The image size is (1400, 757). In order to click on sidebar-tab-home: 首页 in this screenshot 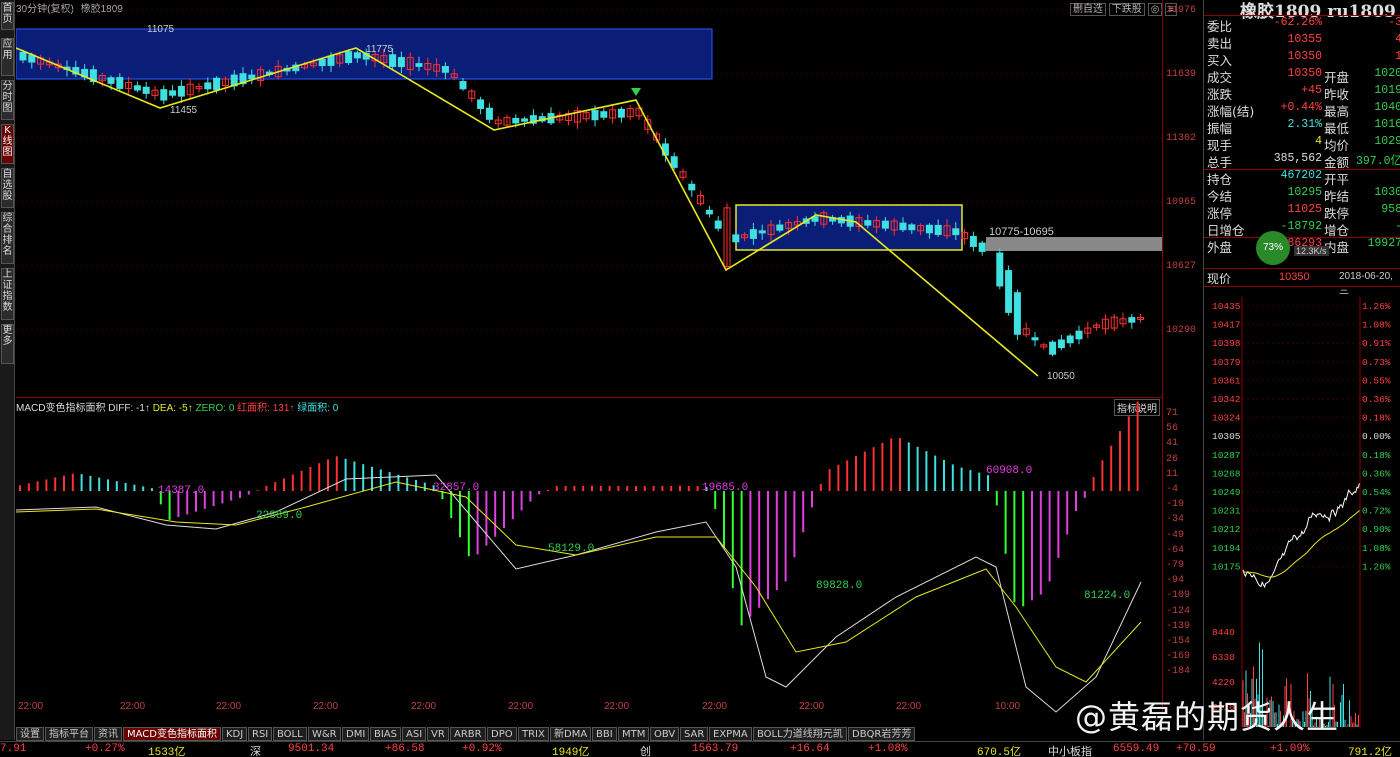, I will do `click(7, 16)`.